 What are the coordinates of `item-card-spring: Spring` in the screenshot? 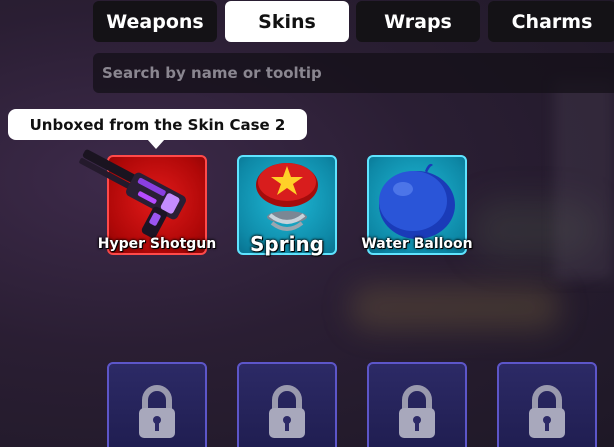 It's located at (287, 205).